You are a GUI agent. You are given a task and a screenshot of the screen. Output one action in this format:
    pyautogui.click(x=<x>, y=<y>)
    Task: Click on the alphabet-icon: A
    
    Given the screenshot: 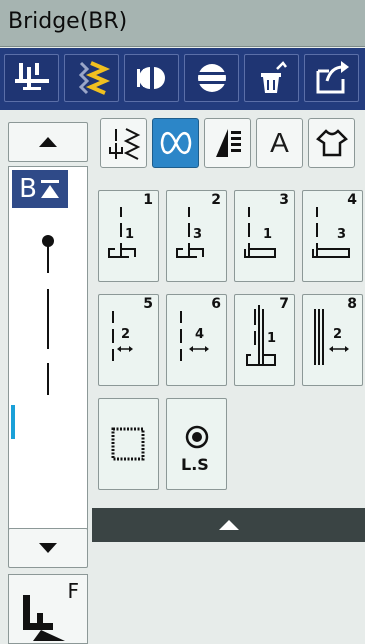 What is the action you would take?
    pyautogui.click(x=279, y=142)
    